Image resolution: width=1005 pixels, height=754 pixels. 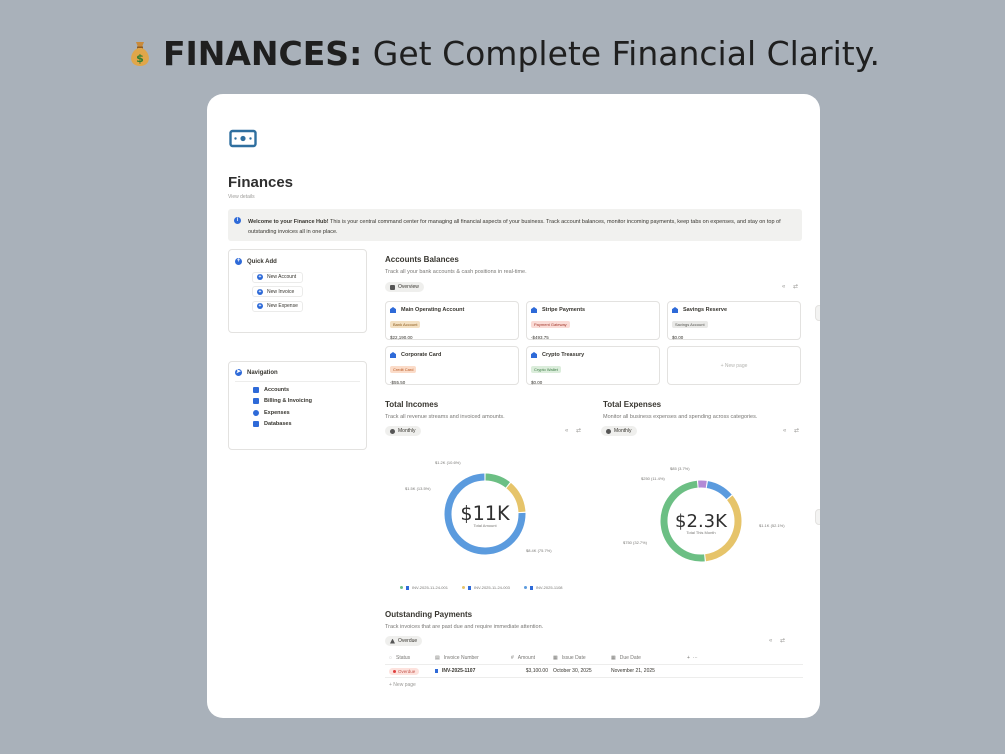 What do you see at coordinates (701, 521) in the screenshot?
I see `expenses-donut-chart: $2.3KTotal This Month` at bounding box center [701, 521].